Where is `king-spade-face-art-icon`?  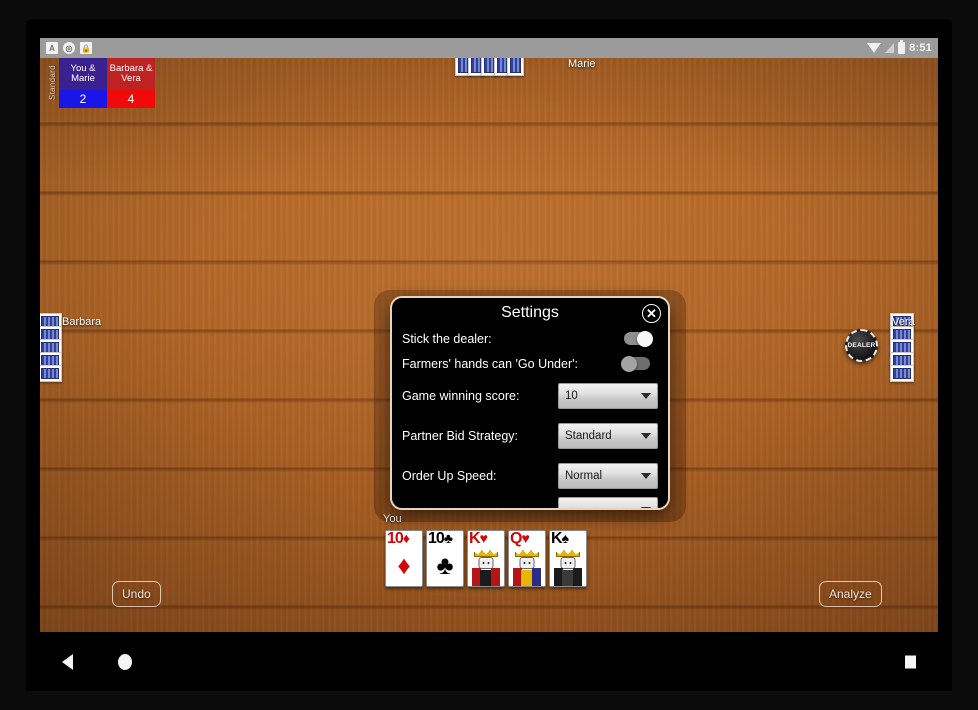
king-spade-face-art-icon is located at coordinates (568, 568).